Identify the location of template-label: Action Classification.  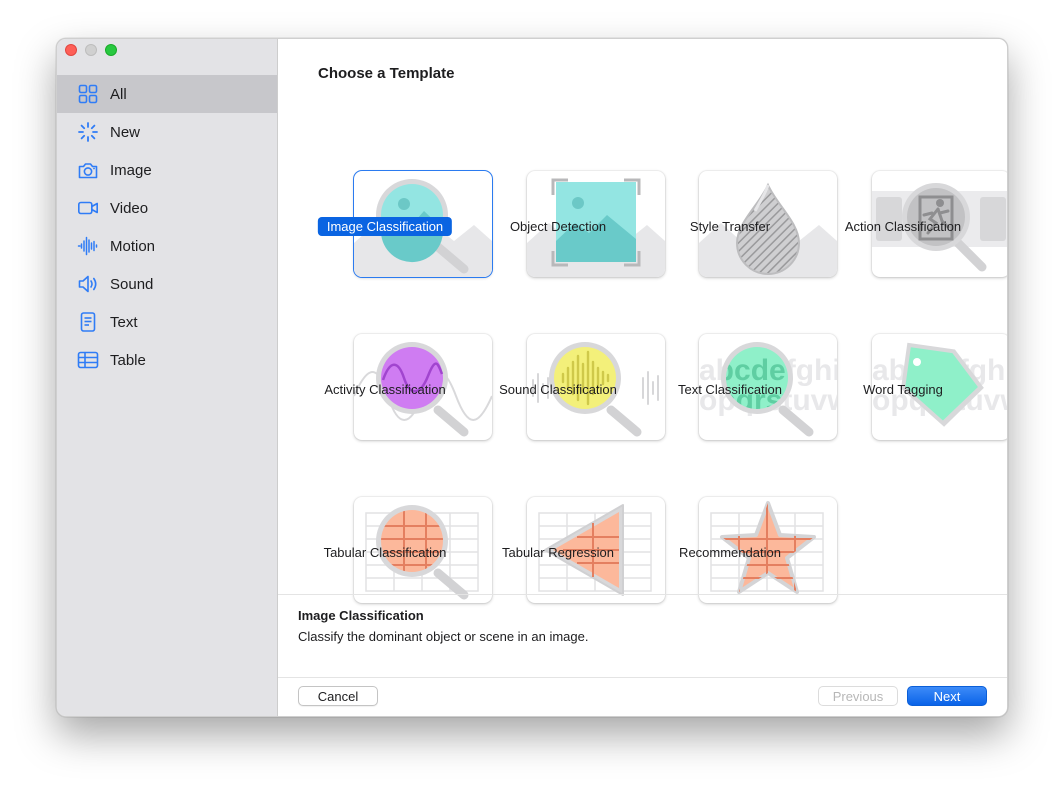
(903, 226).